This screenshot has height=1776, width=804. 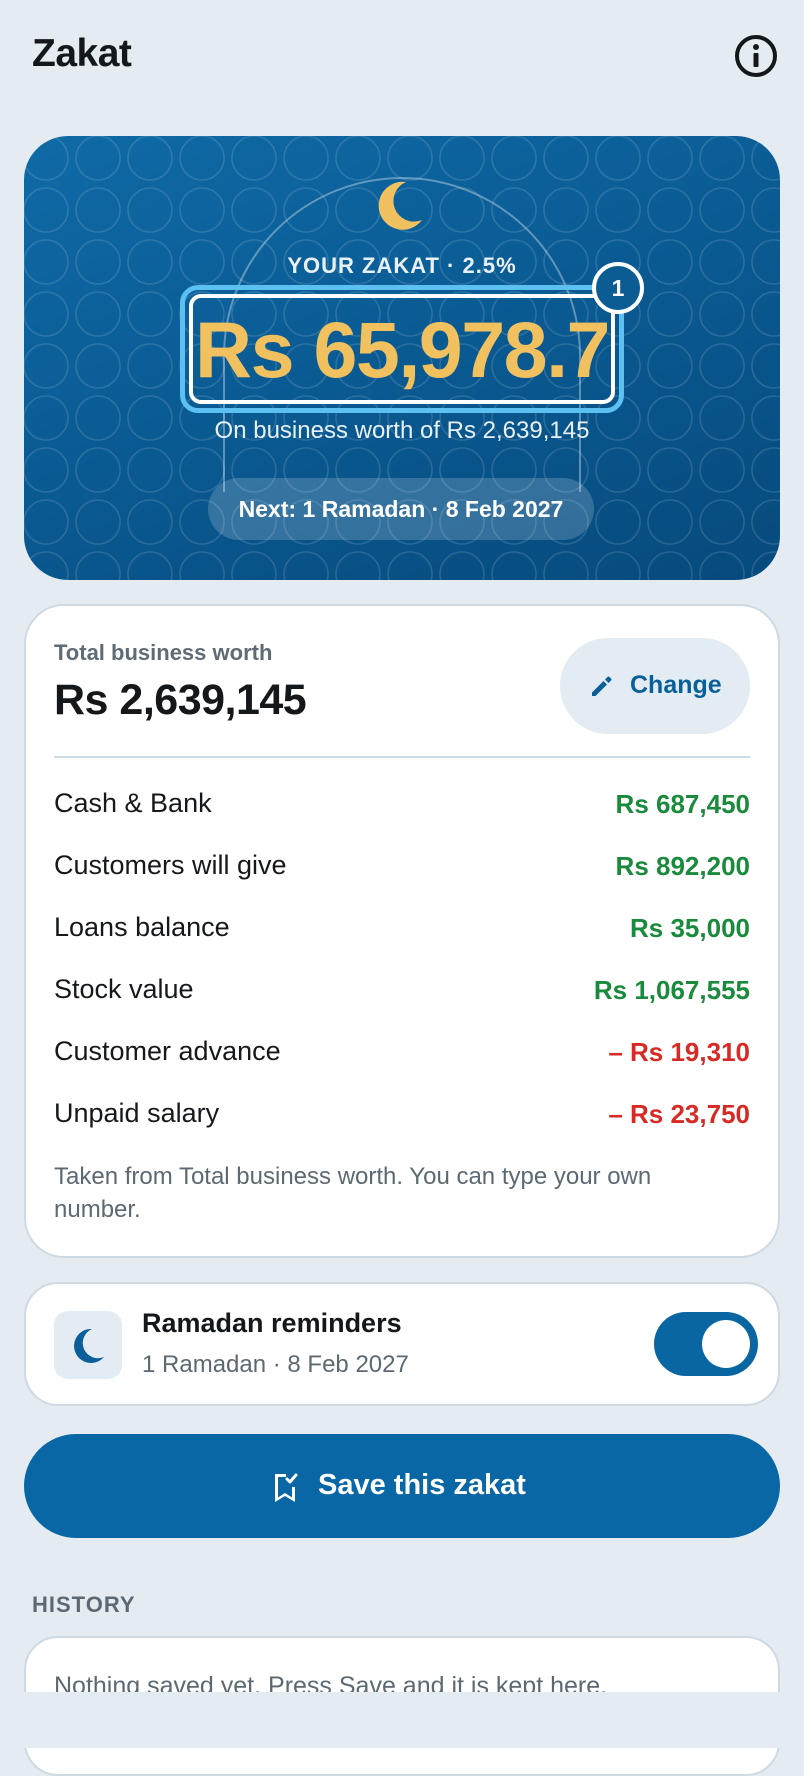 What do you see at coordinates (124, 989) in the screenshot?
I see `row-label-stock-value: Stock value` at bounding box center [124, 989].